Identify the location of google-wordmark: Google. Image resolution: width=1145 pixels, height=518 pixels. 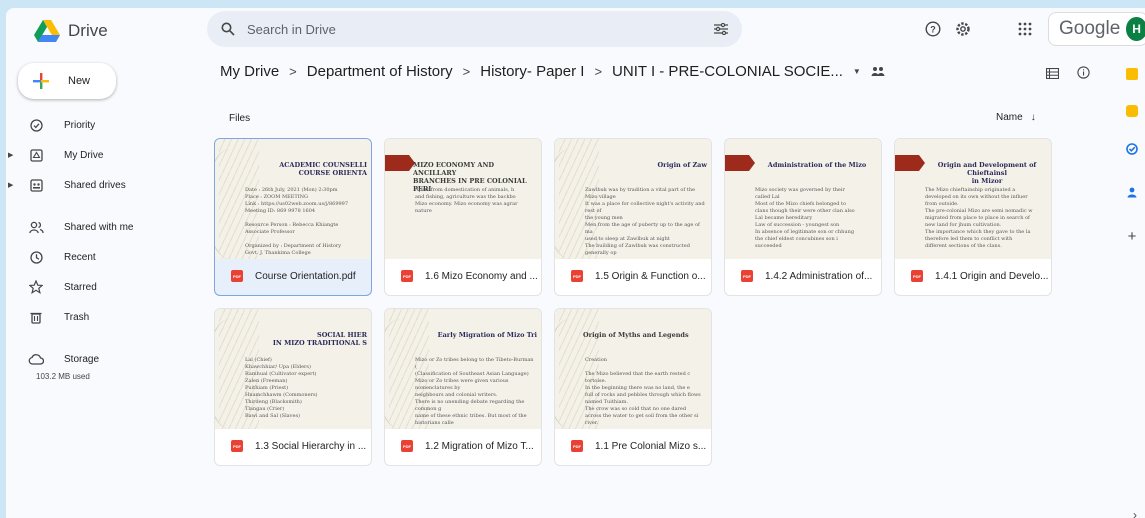
(1090, 28).